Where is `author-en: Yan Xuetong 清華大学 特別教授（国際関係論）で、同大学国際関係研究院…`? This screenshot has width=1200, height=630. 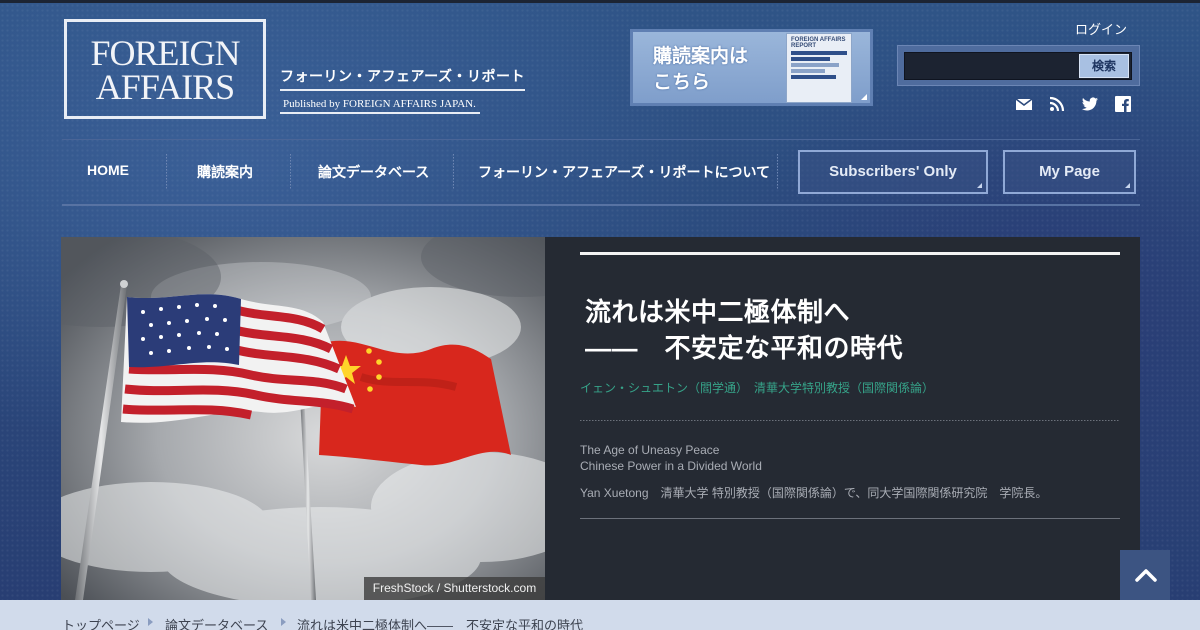
author-en: Yan Xuetong 清華大学 特別教授（国際関係論）で、同大学国際関係研究院… is located at coordinates (814, 493).